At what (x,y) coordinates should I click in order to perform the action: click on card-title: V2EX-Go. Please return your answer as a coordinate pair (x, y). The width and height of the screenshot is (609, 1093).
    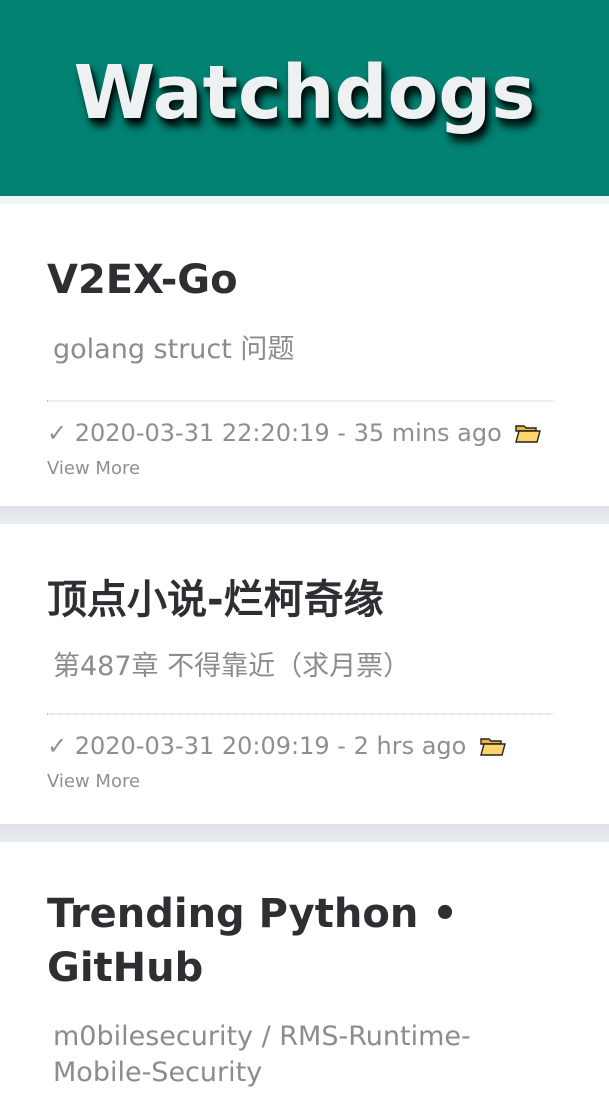
    Looking at the image, I should click on (300, 280).